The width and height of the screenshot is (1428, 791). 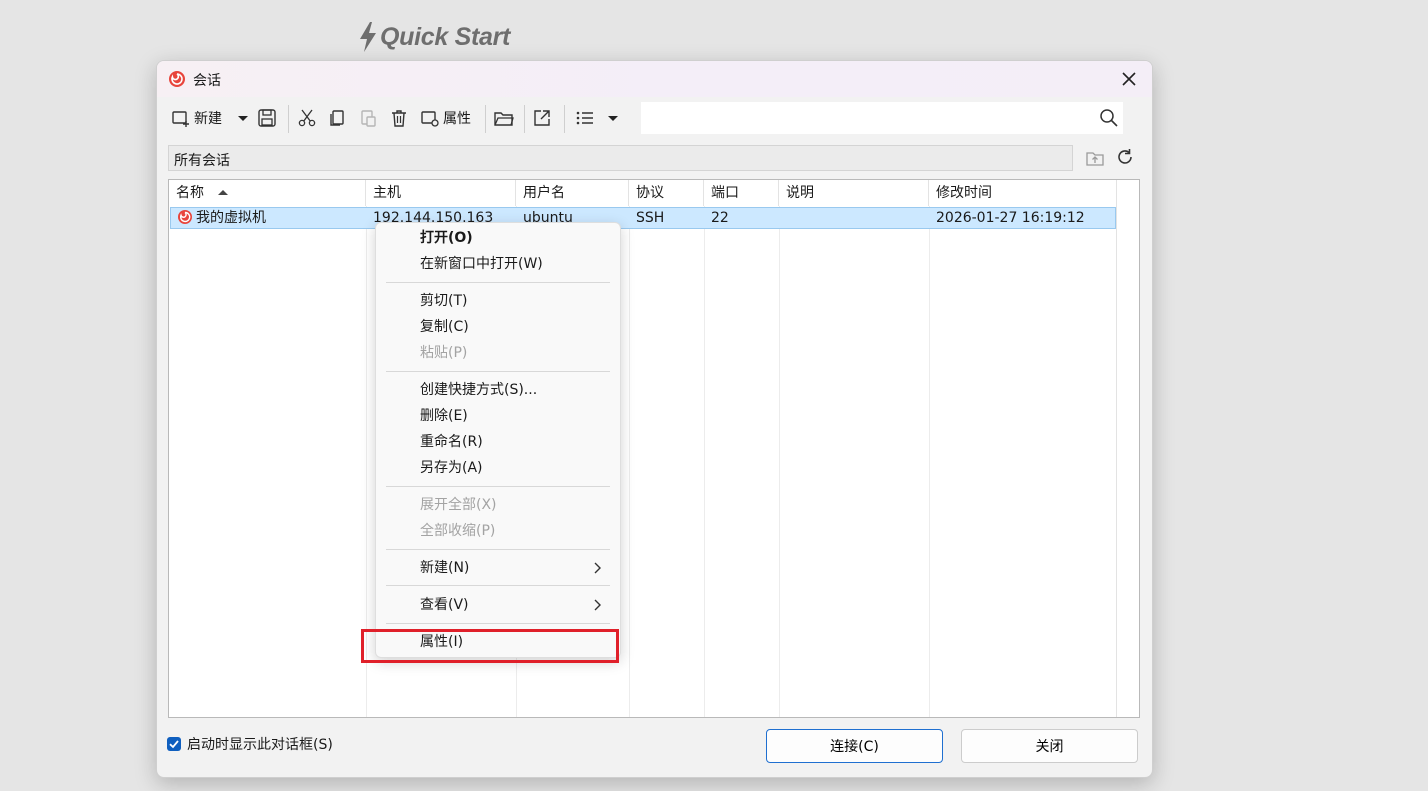 What do you see at coordinates (1109, 120) in the screenshot?
I see `search-icon` at bounding box center [1109, 120].